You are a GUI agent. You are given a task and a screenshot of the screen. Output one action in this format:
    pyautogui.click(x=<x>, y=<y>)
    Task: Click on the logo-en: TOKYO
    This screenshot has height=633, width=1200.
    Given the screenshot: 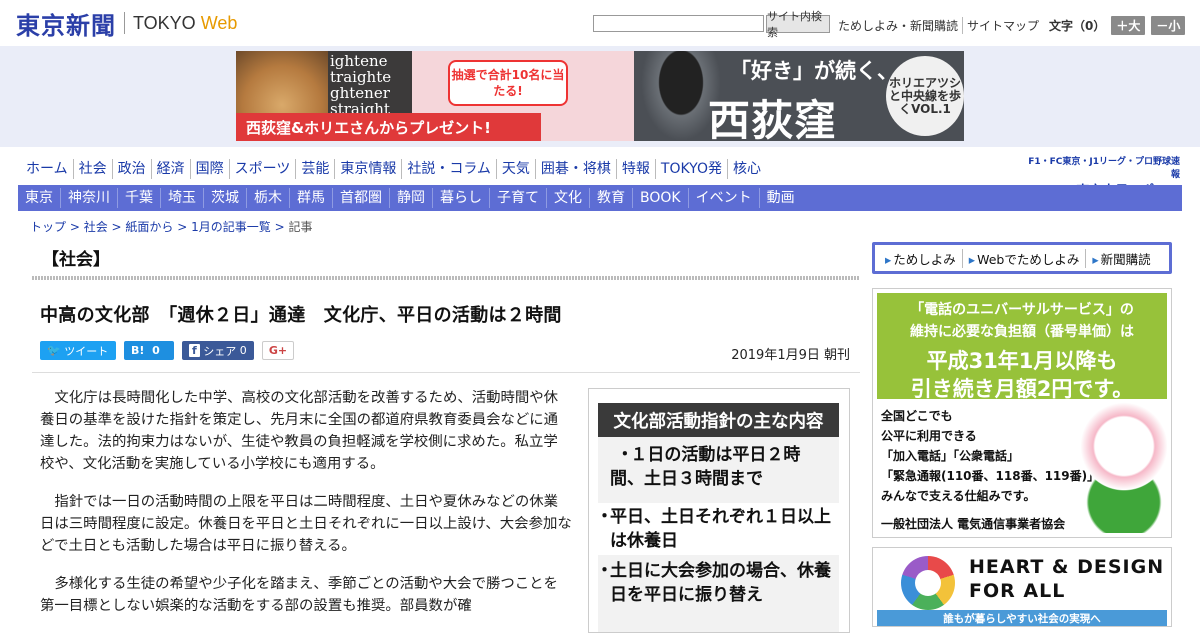 What is the action you would take?
    pyautogui.click(x=164, y=22)
    